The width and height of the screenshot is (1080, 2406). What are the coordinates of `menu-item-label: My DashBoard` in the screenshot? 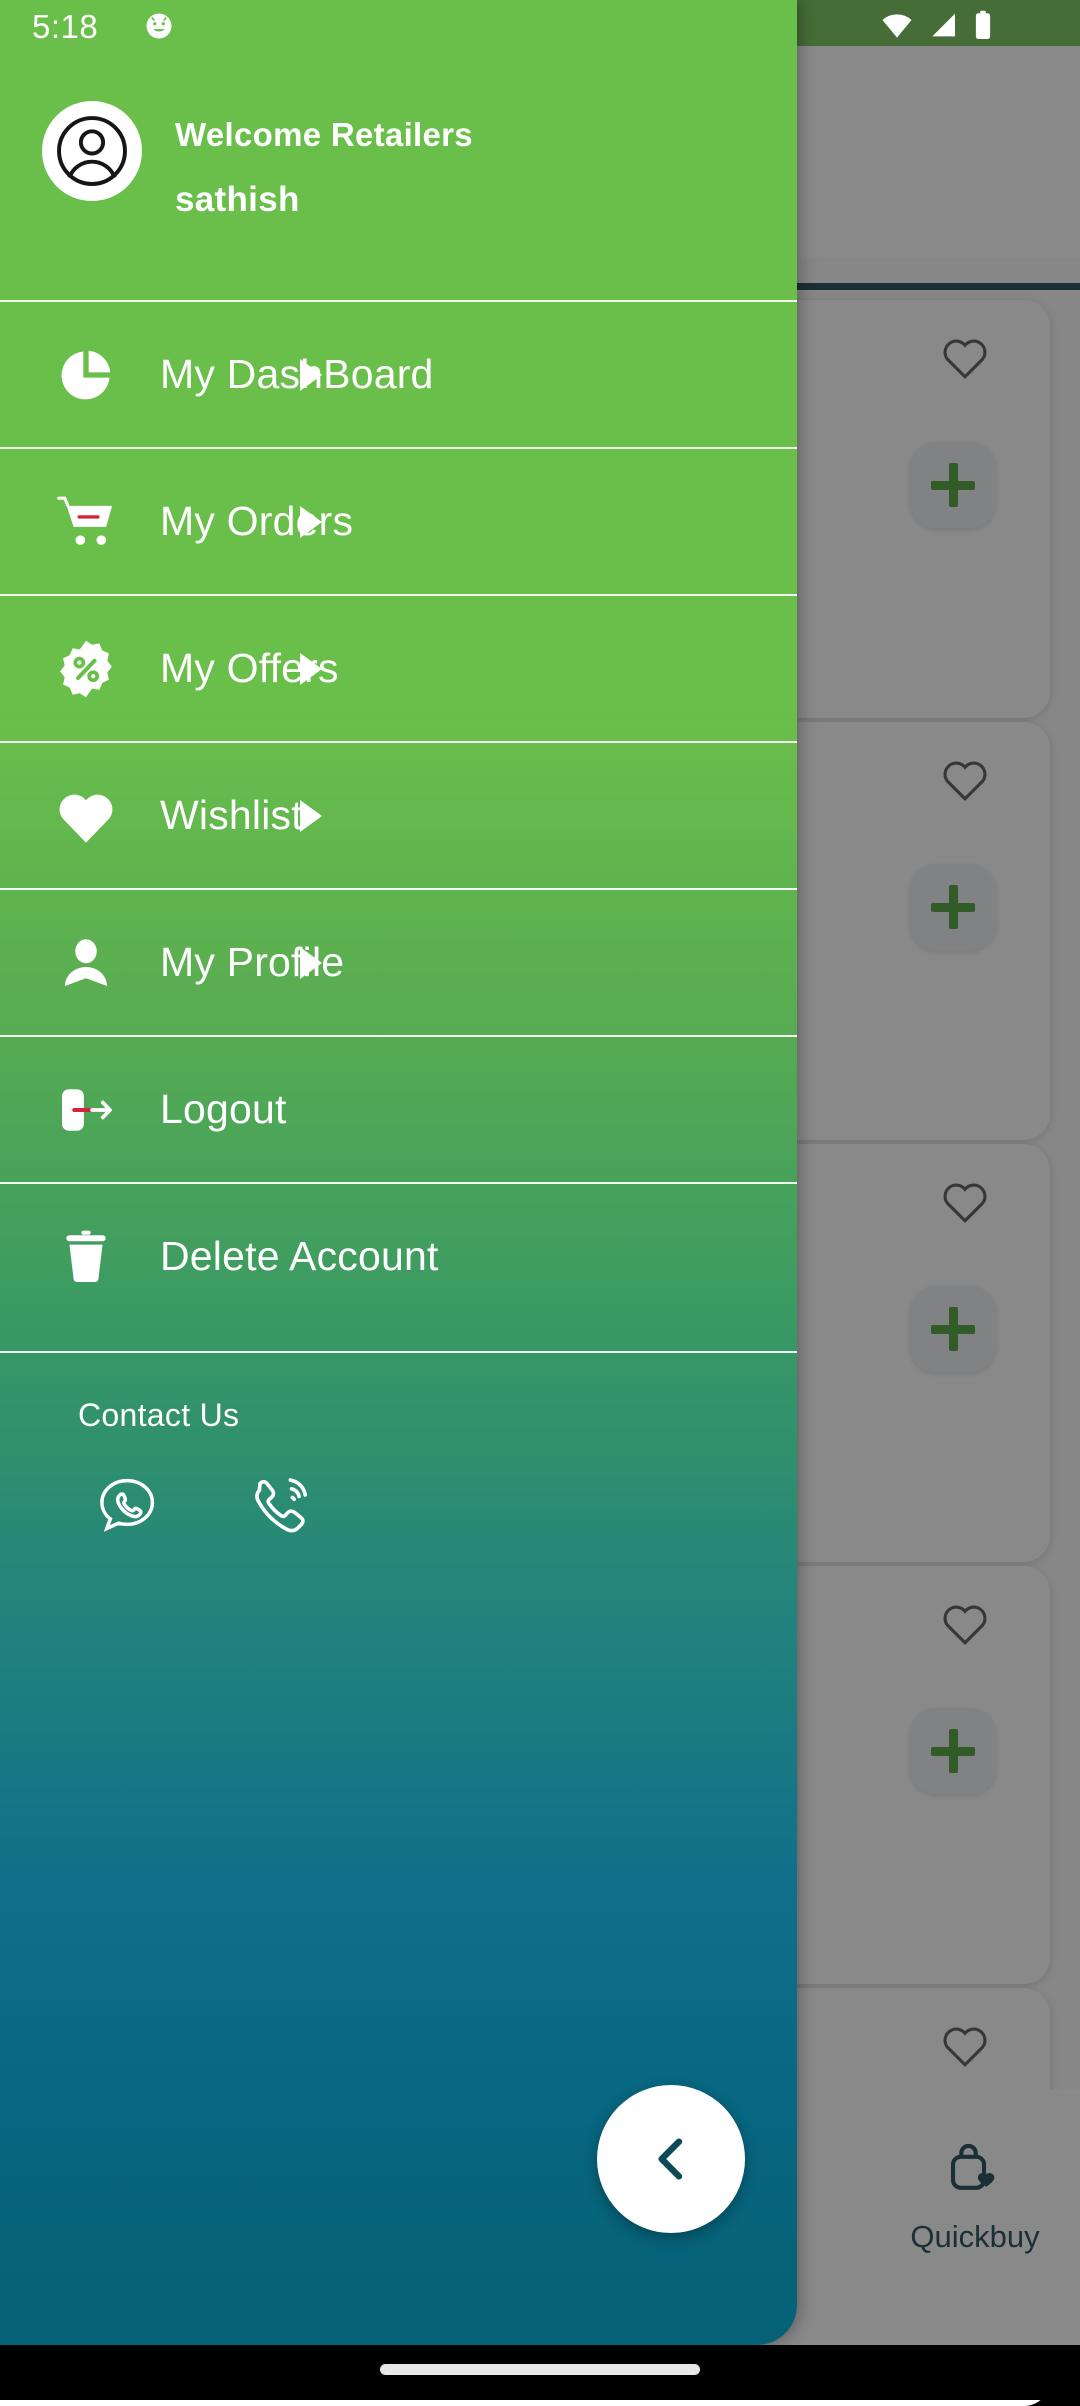 It's located at (297, 374).